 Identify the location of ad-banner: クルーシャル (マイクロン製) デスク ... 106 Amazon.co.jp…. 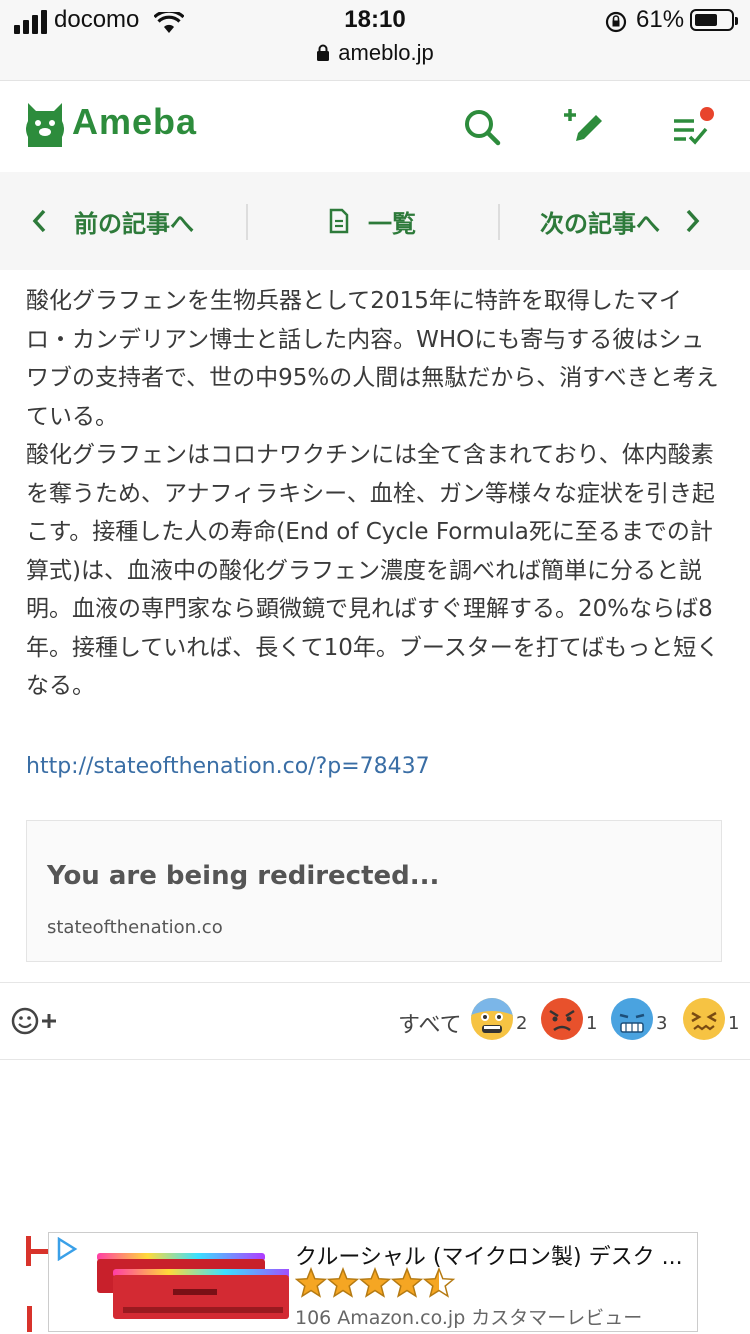
(373, 1282).